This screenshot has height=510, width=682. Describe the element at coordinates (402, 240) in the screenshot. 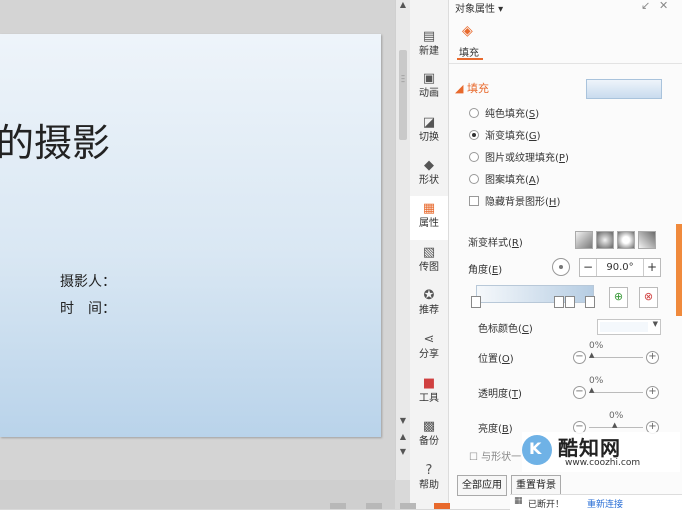

I see `vertical-scrollbar: ▲ – – – ▼ ▲ ▼` at that location.